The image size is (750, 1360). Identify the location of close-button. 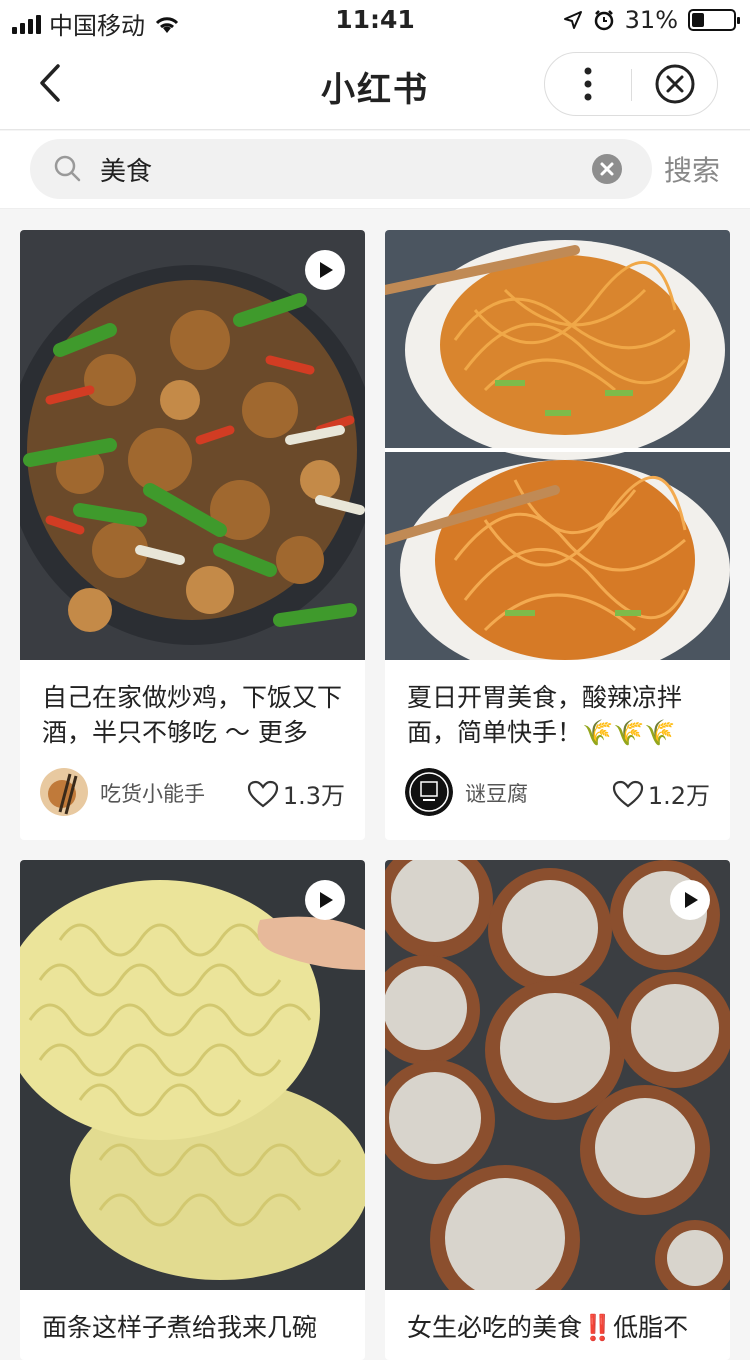
(675, 84).